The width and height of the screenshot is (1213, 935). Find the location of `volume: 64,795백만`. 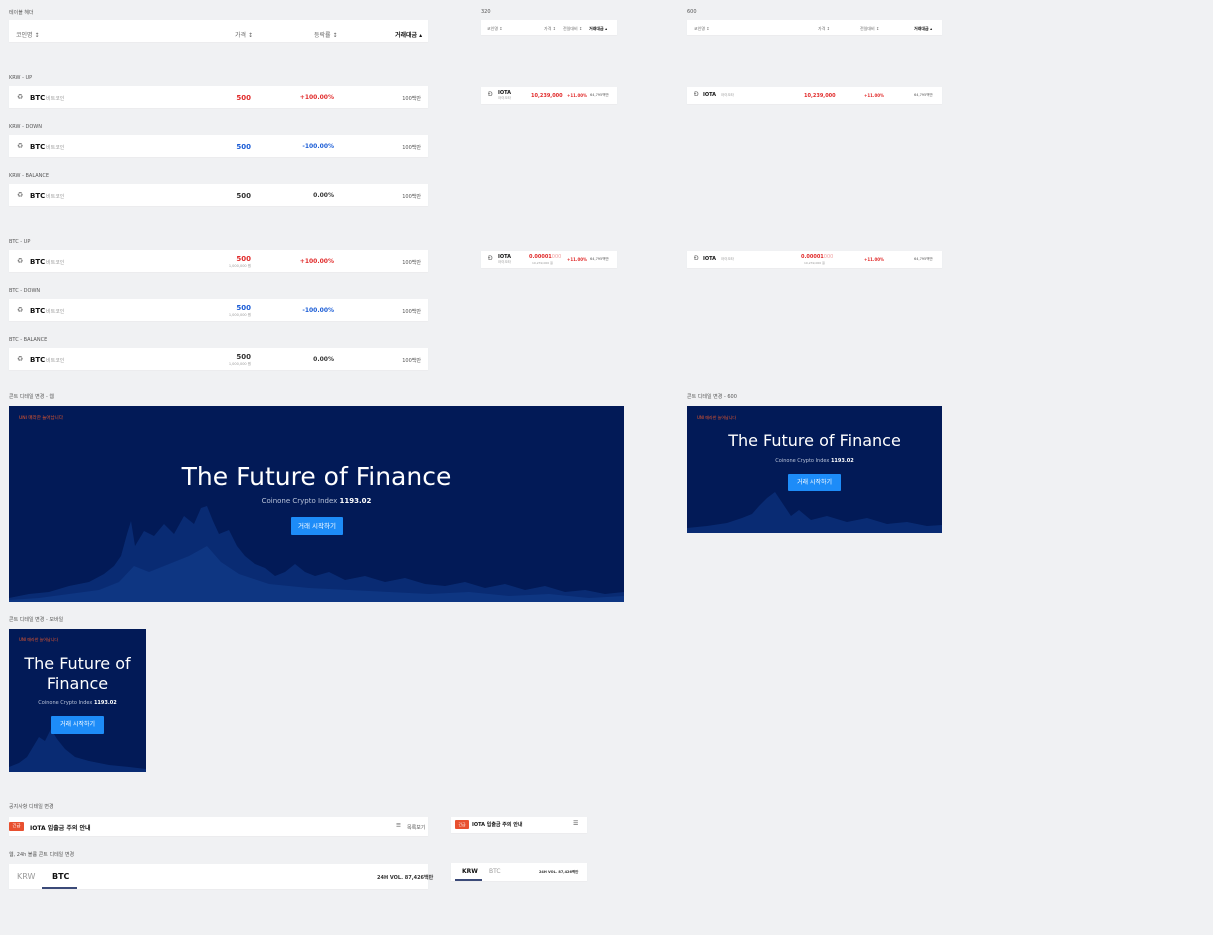

volume: 64,795백만 is located at coordinates (599, 95).